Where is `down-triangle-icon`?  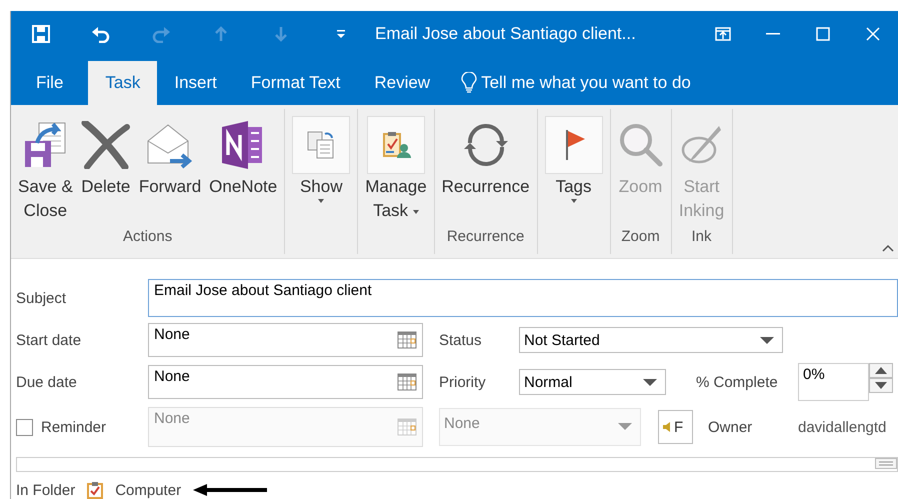
down-triangle-icon is located at coordinates (881, 385).